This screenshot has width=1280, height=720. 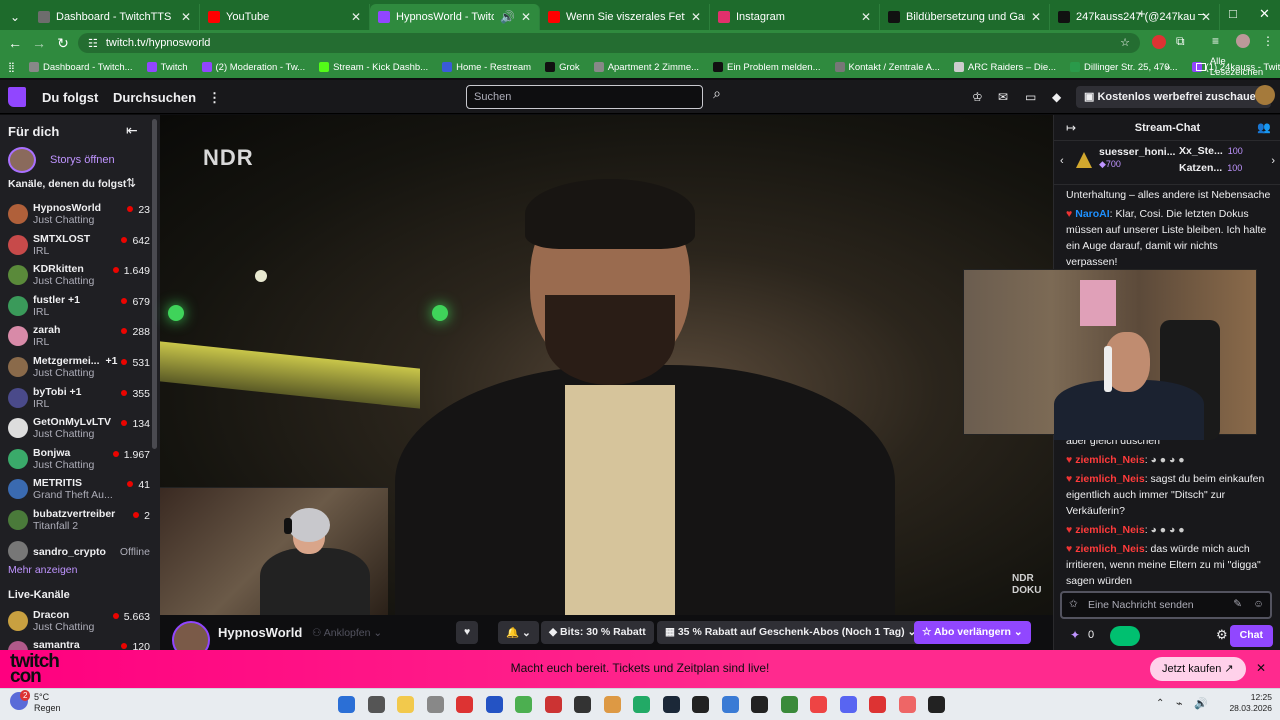 I want to click on all-bookmarks: Alle Lesezeichen, so click(x=1238, y=67).